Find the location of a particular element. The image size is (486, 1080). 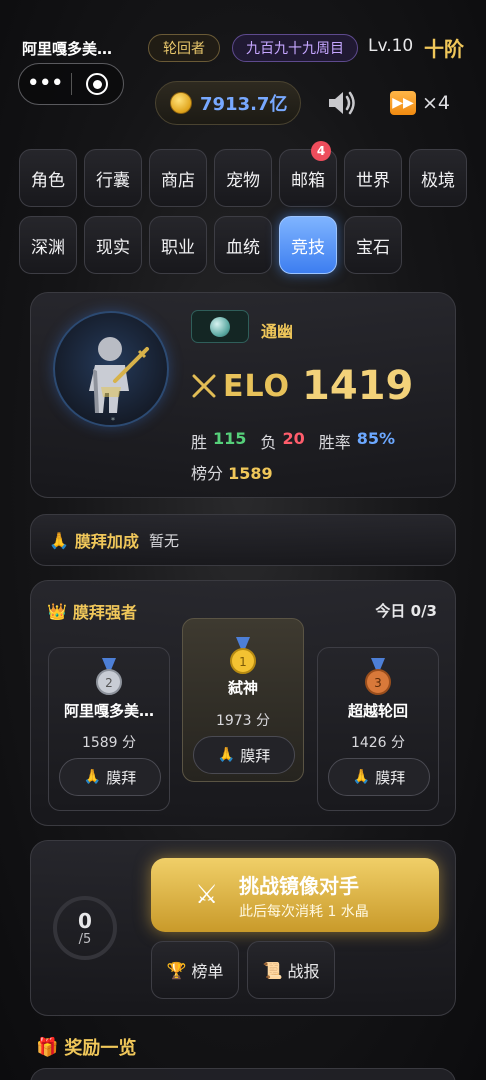

tab-gem: 宝石 is located at coordinates (373, 245).